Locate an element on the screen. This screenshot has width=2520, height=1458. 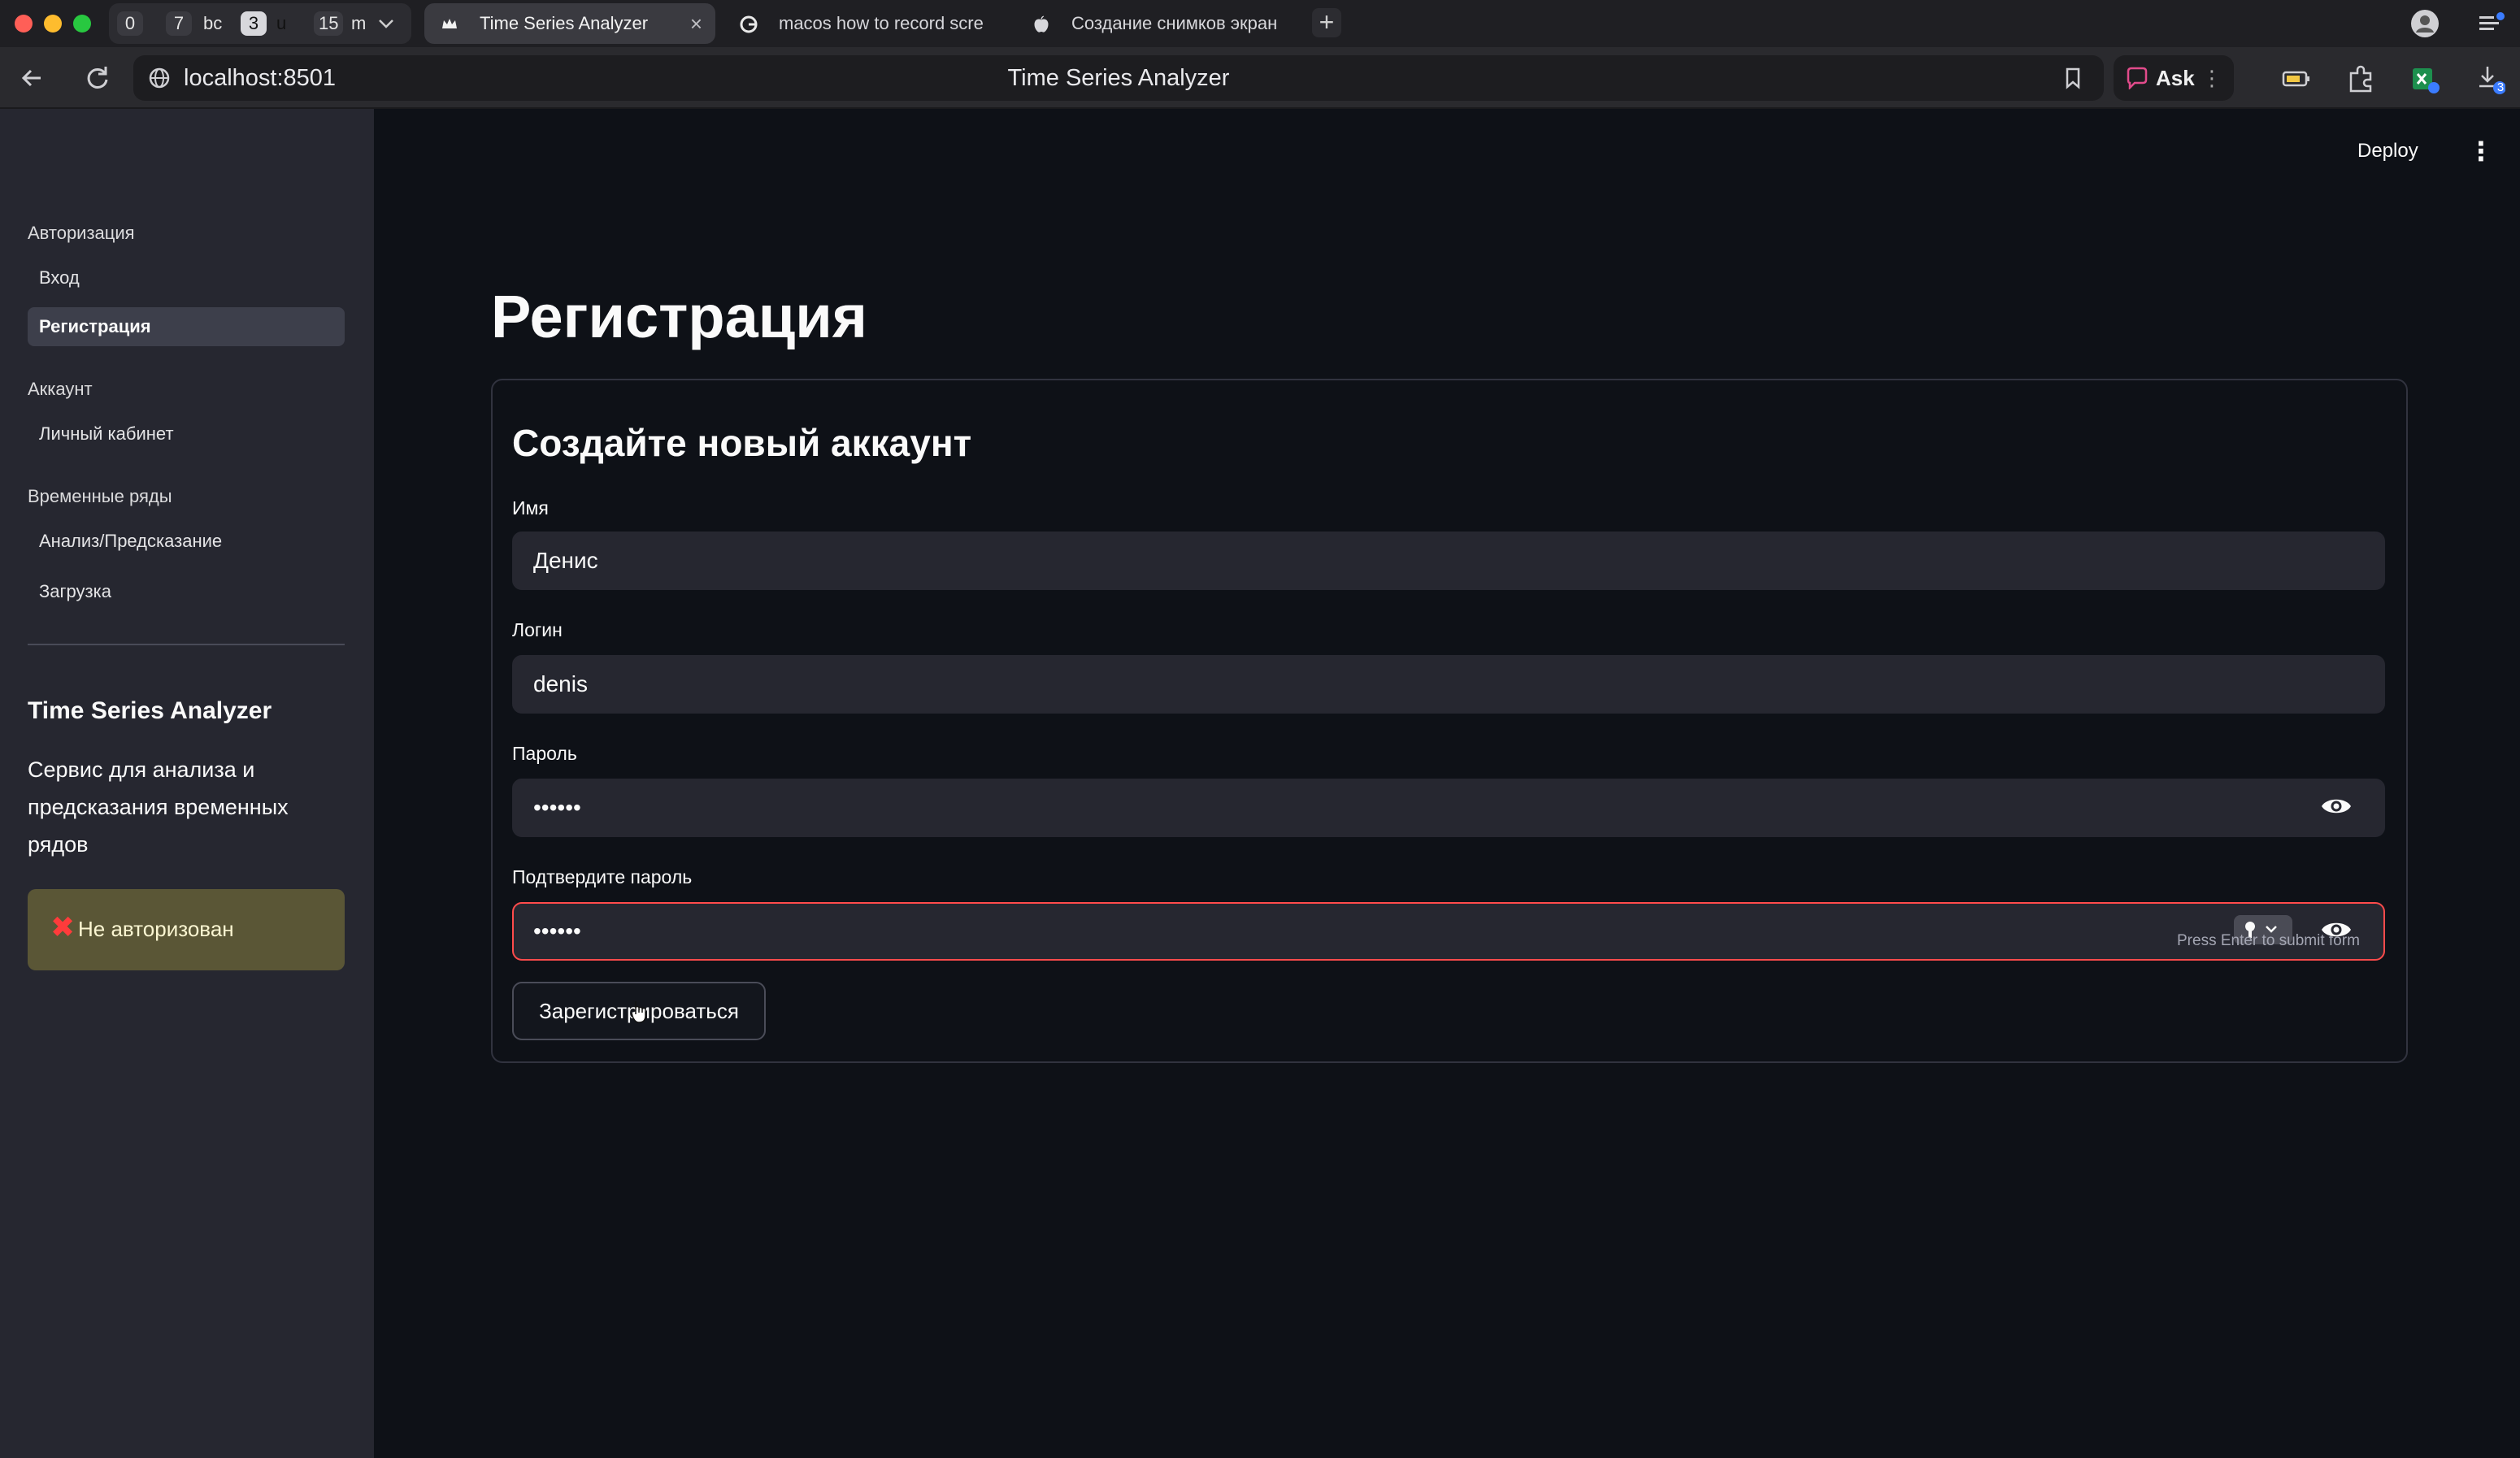
tab-google-search: macos how to record scre is located at coordinates (864, 23).